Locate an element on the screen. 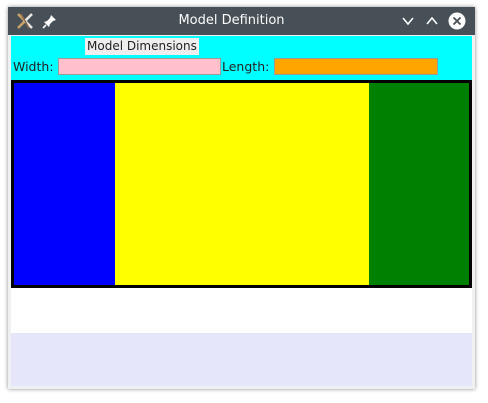 The image size is (488, 403). chevron-up-icon is located at coordinates (432, 21).